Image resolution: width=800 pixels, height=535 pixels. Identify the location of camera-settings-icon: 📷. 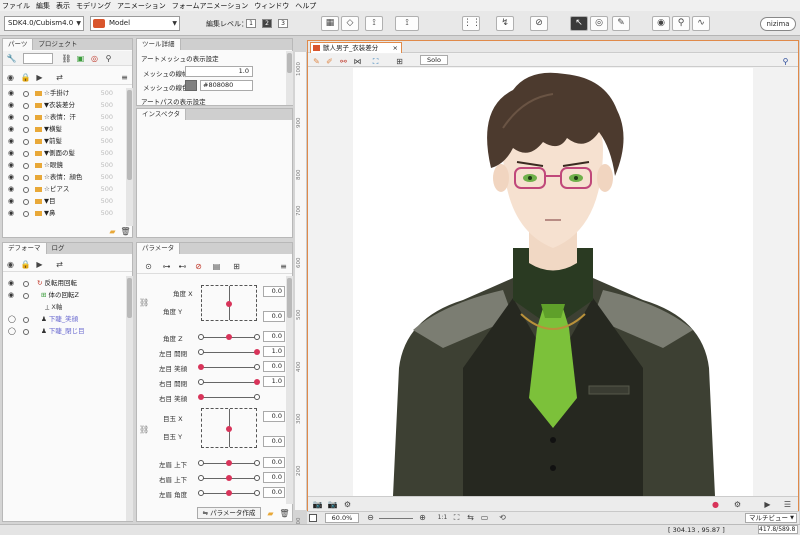
(332, 504).